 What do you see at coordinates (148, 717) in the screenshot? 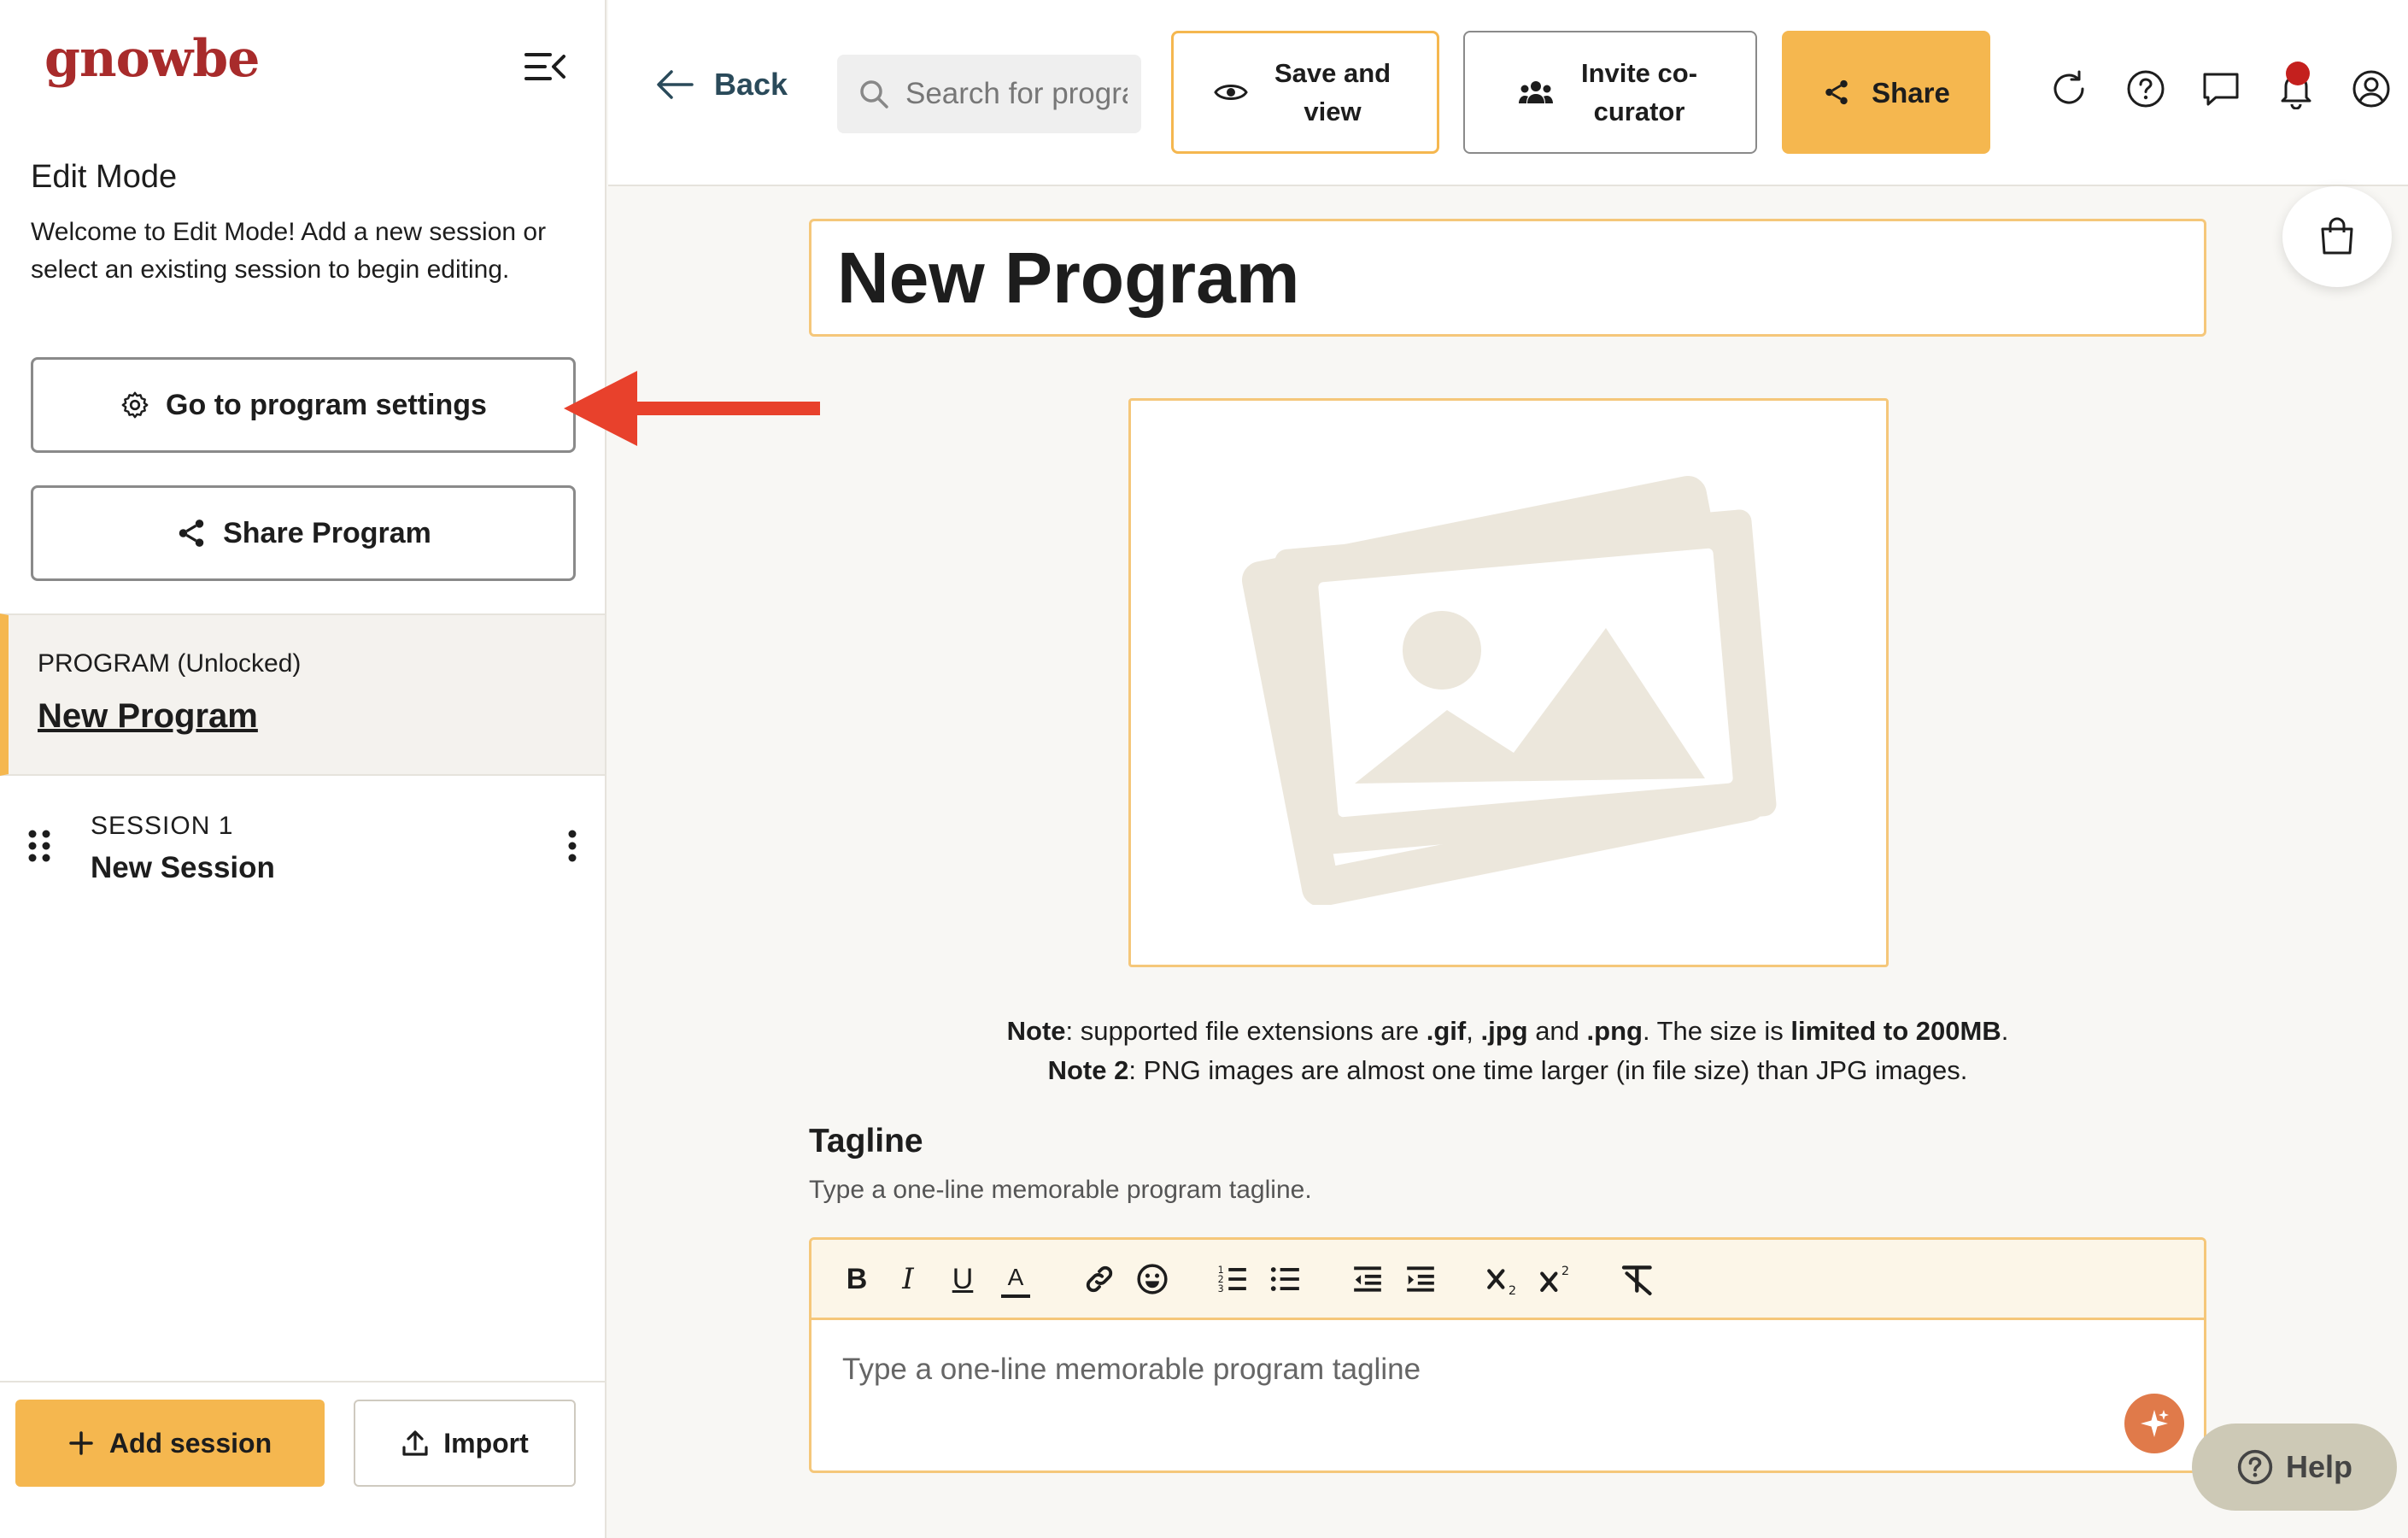
I see `program-name-link: New Program` at bounding box center [148, 717].